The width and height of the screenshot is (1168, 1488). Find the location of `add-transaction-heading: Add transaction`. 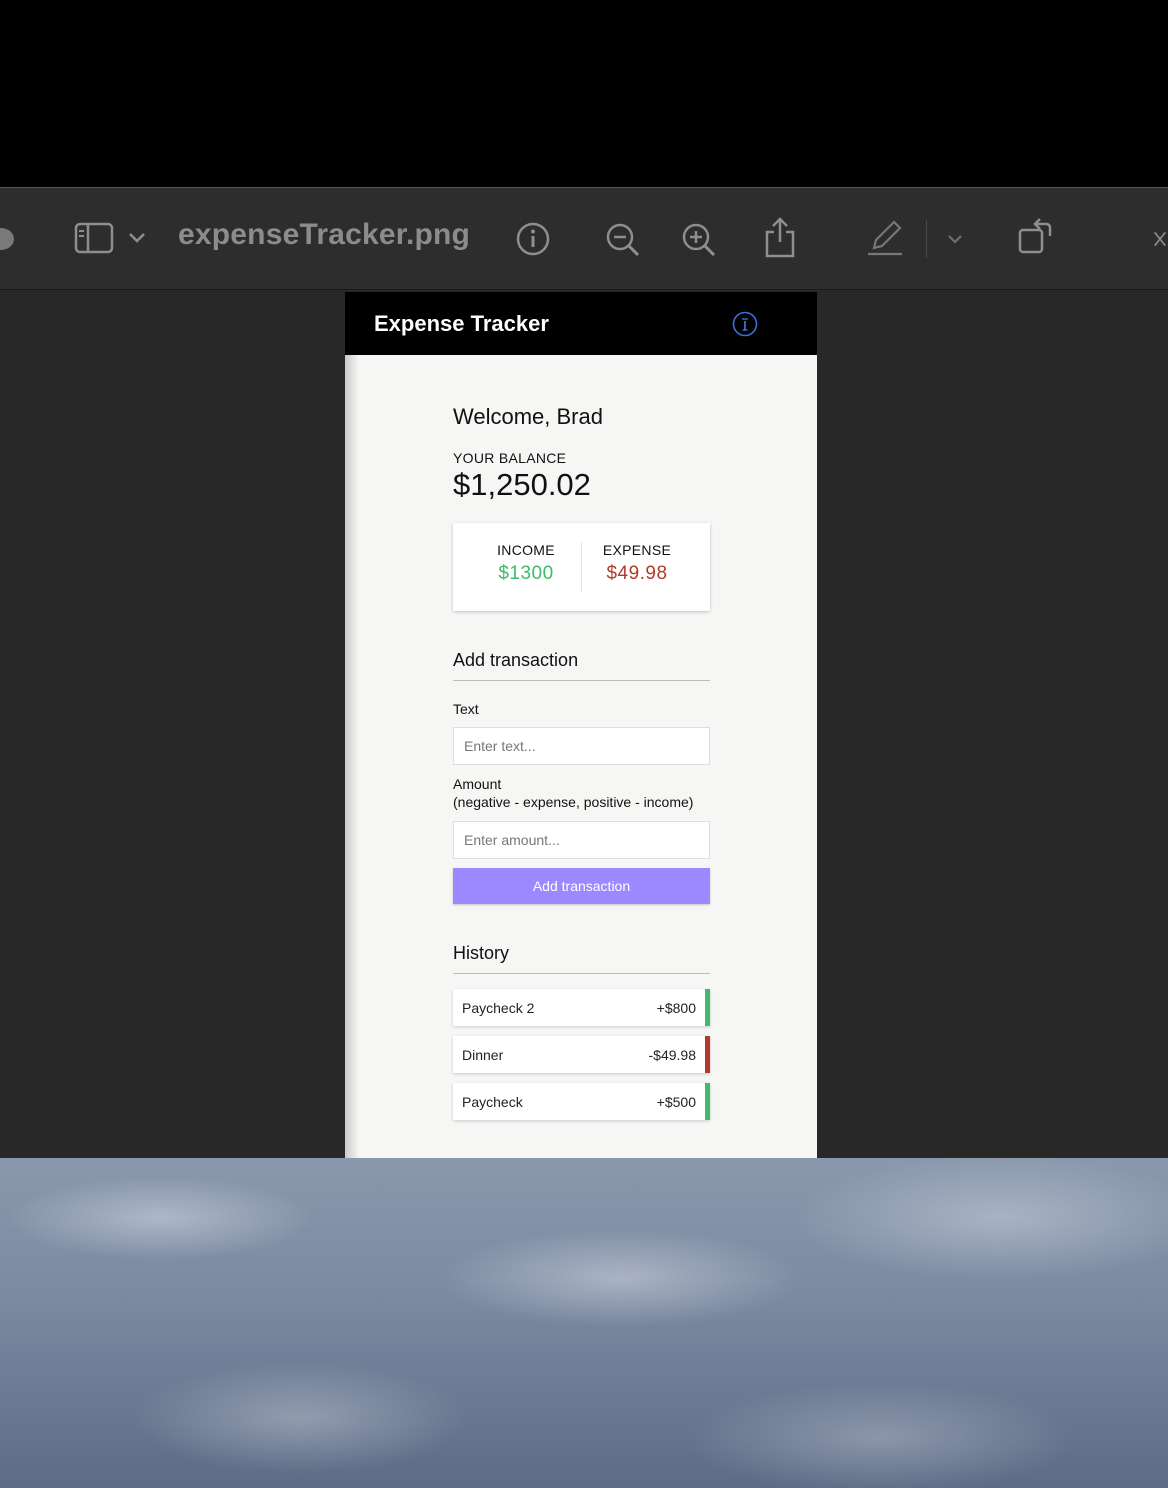

add-transaction-heading: Add transaction is located at coordinates (516, 660).